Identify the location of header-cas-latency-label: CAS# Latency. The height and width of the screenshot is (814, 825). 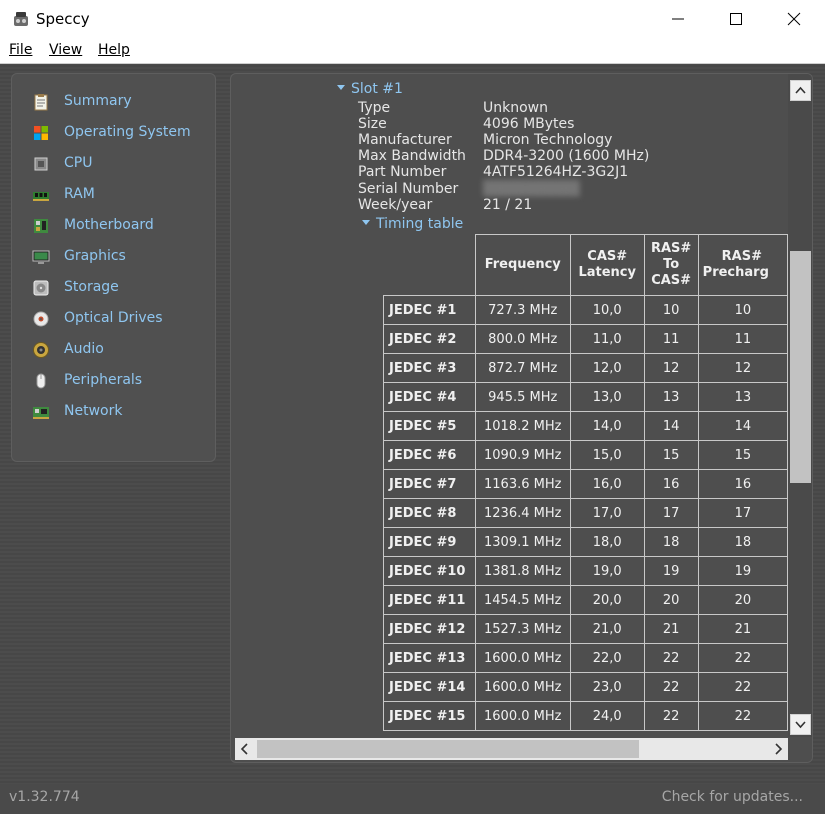
(607, 264).